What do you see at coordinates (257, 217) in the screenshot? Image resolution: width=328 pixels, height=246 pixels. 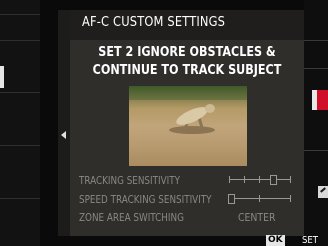 I see `zone-area-switching-value: CENTER` at bounding box center [257, 217].